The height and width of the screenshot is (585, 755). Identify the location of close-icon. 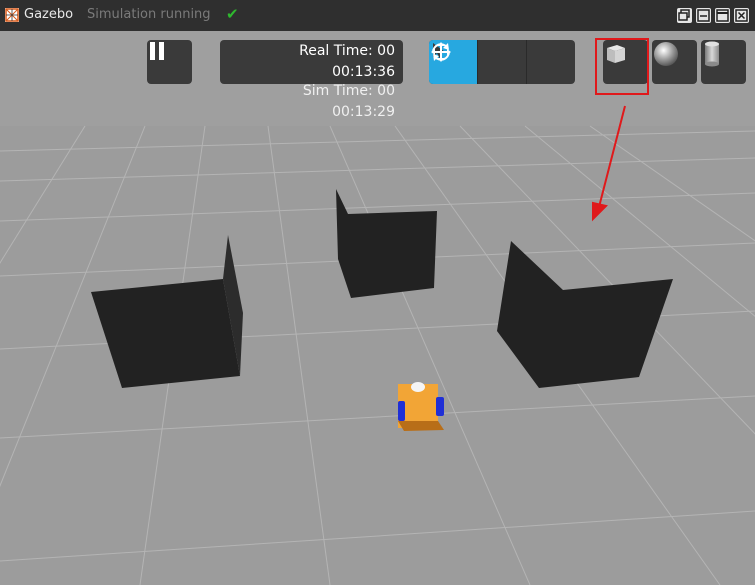
(741, 15).